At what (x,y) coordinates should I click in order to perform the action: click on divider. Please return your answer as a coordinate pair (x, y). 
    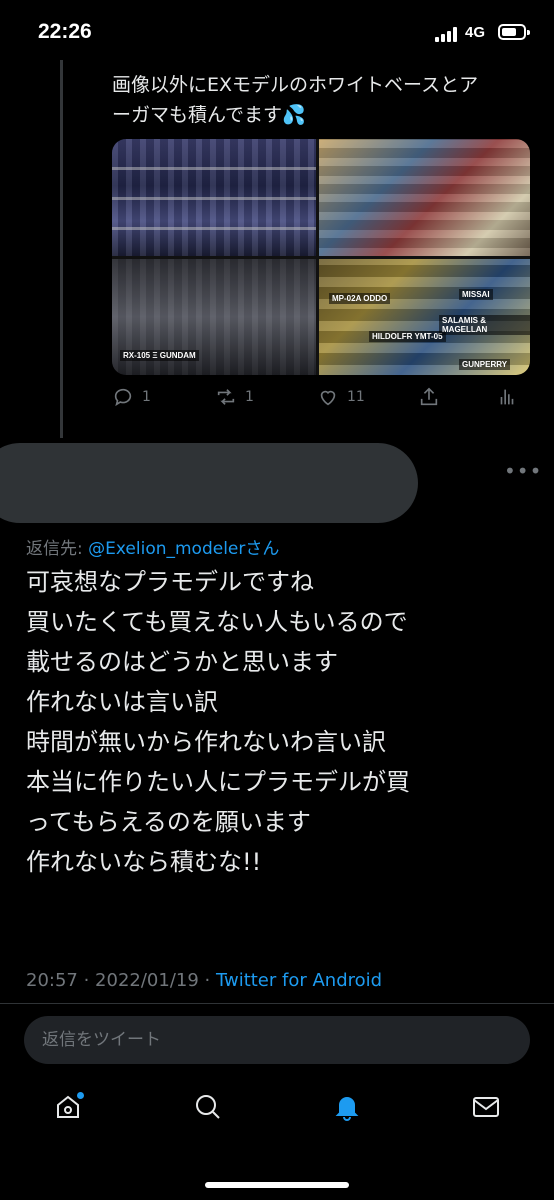
    Looking at the image, I should click on (277, 1003).